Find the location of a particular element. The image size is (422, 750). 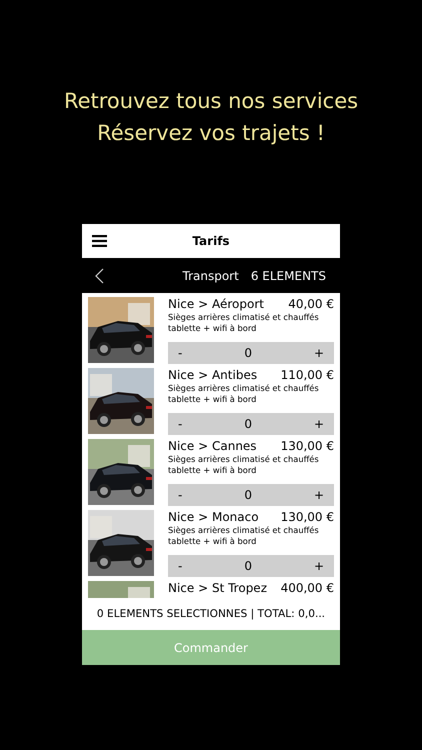

route-name: Nice > Aéroport is located at coordinates (216, 304).